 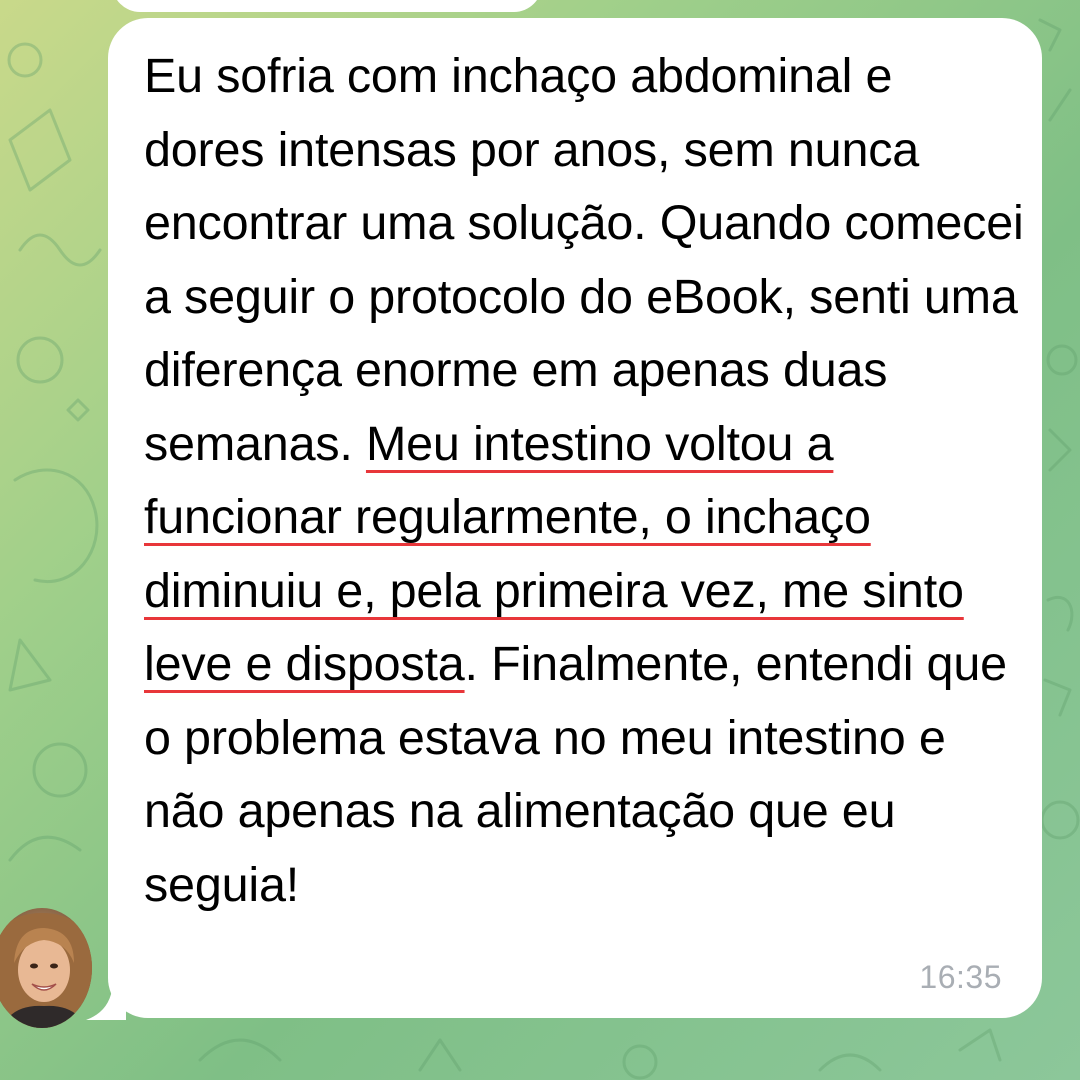 What do you see at coordinates (327, 6) in the screenshot?
I see `previous-message-bubble` at bounding box center [327, 6].